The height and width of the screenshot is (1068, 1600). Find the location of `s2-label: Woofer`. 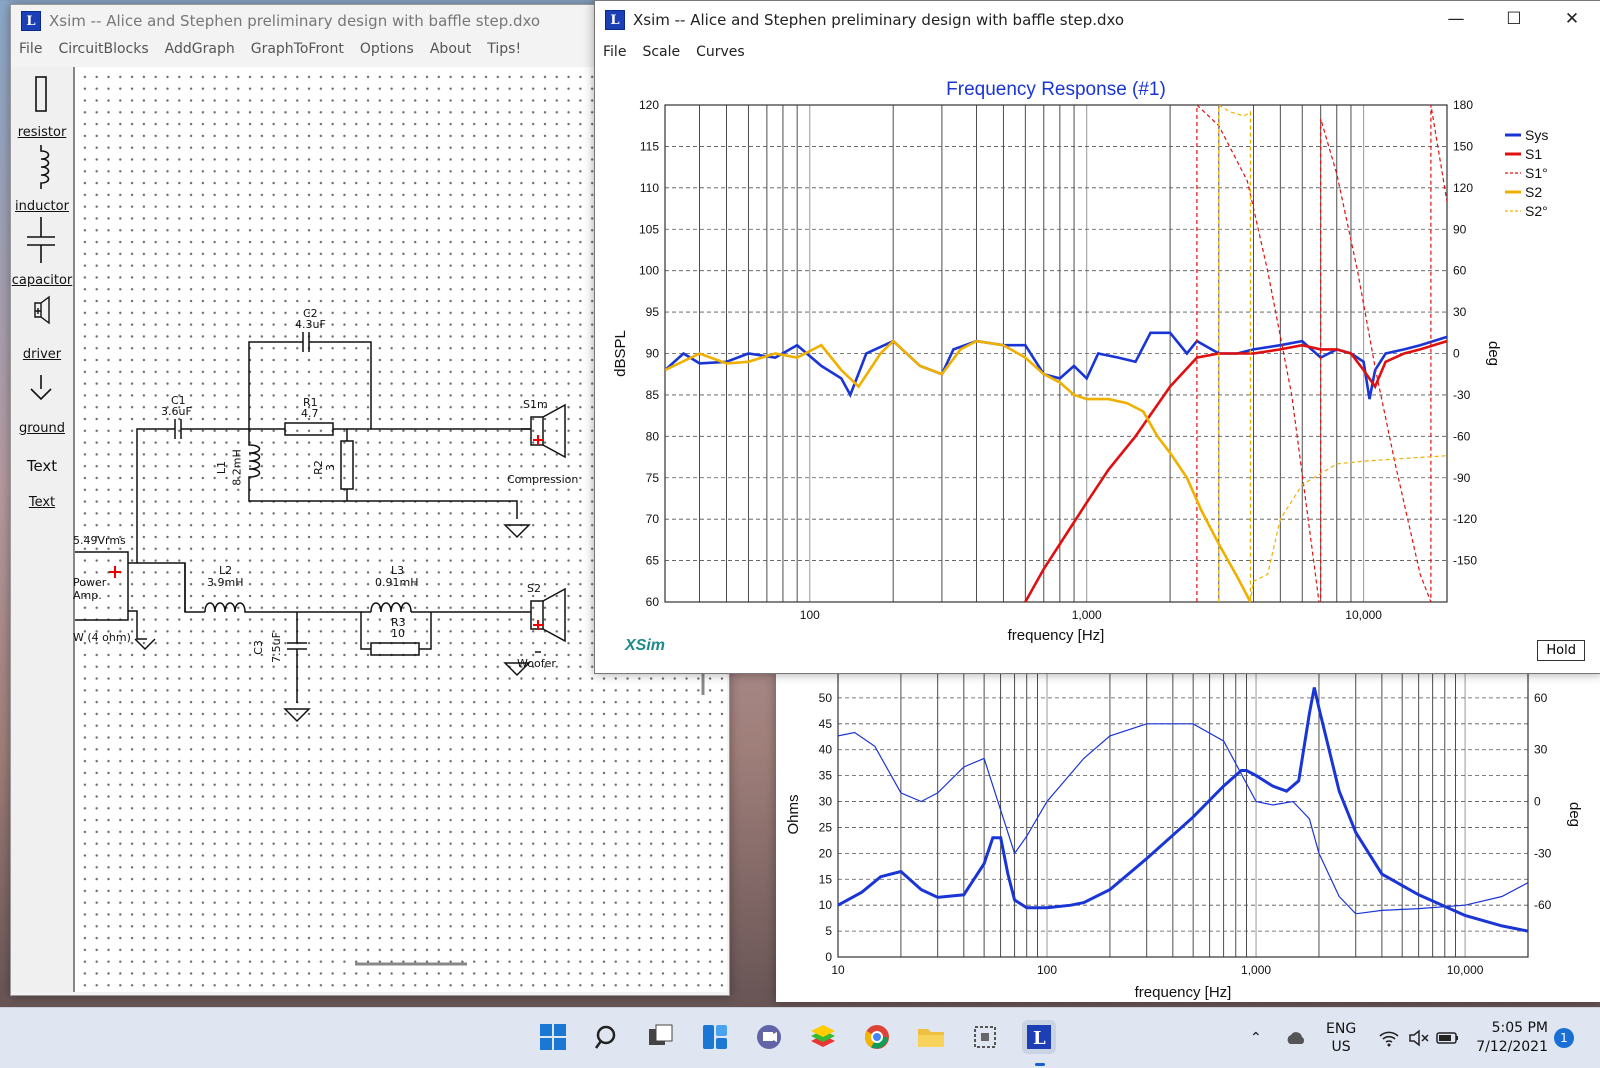

s2-label: Woofer is located at coordinates (536, 663).